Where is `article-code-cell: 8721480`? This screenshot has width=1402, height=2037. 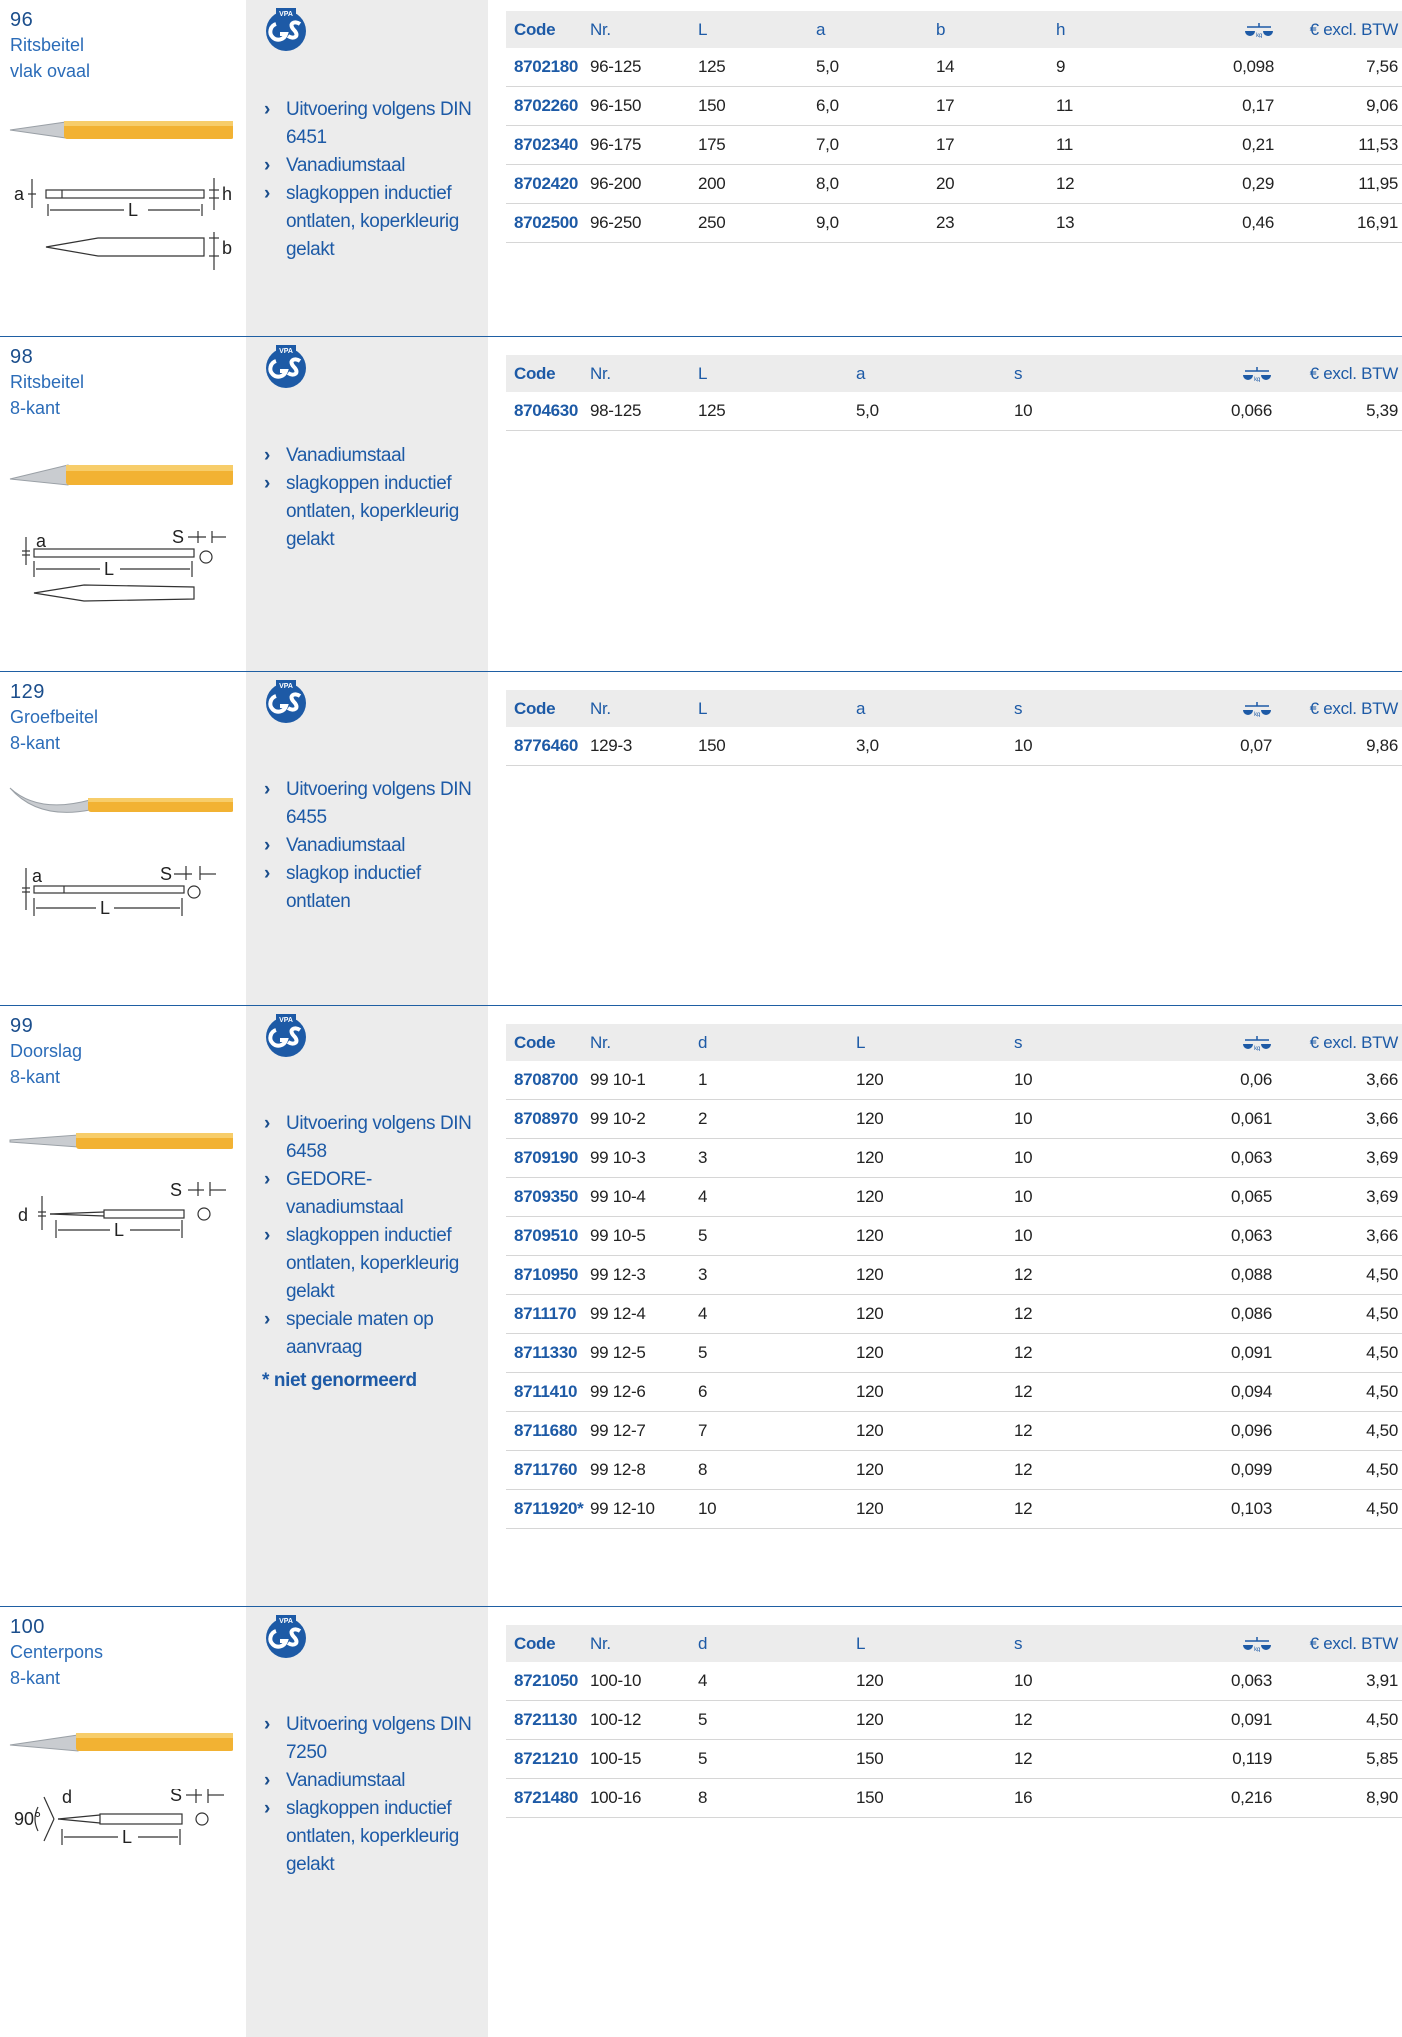
article-code-cell: 8721480 is located at coordinates (544, 1798).